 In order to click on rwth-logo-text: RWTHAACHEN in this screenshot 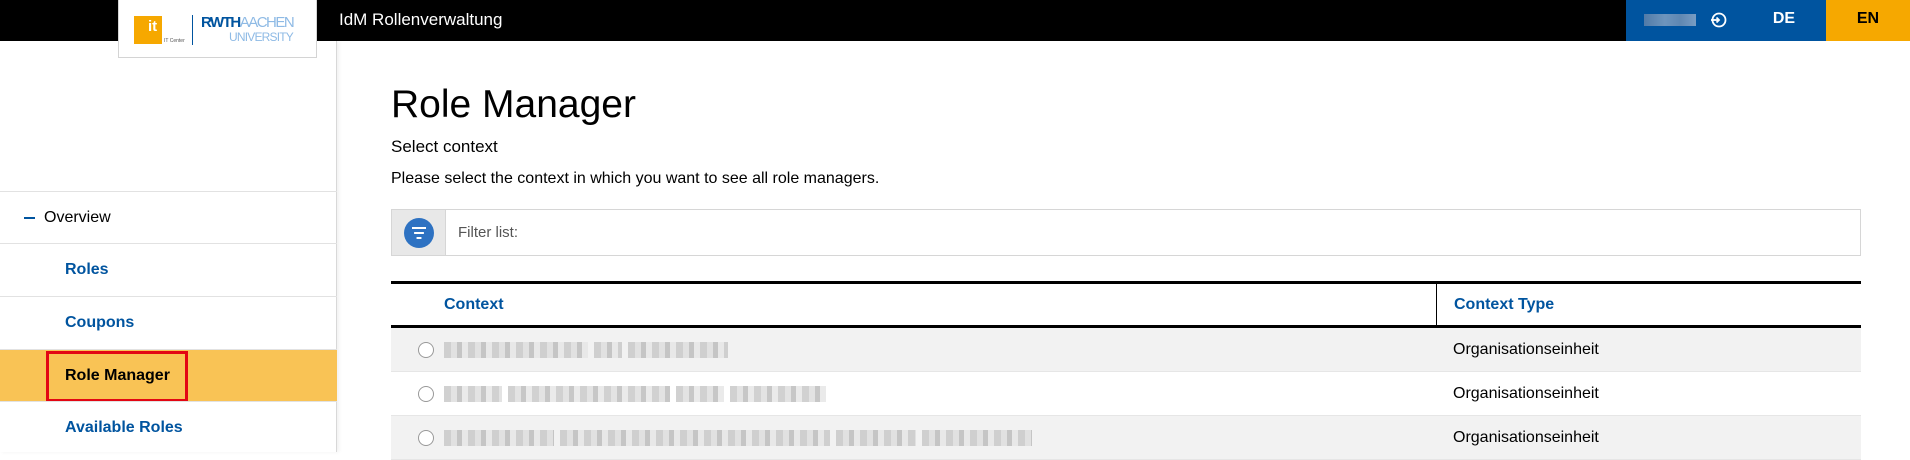, I will do `click(248, 22)`.